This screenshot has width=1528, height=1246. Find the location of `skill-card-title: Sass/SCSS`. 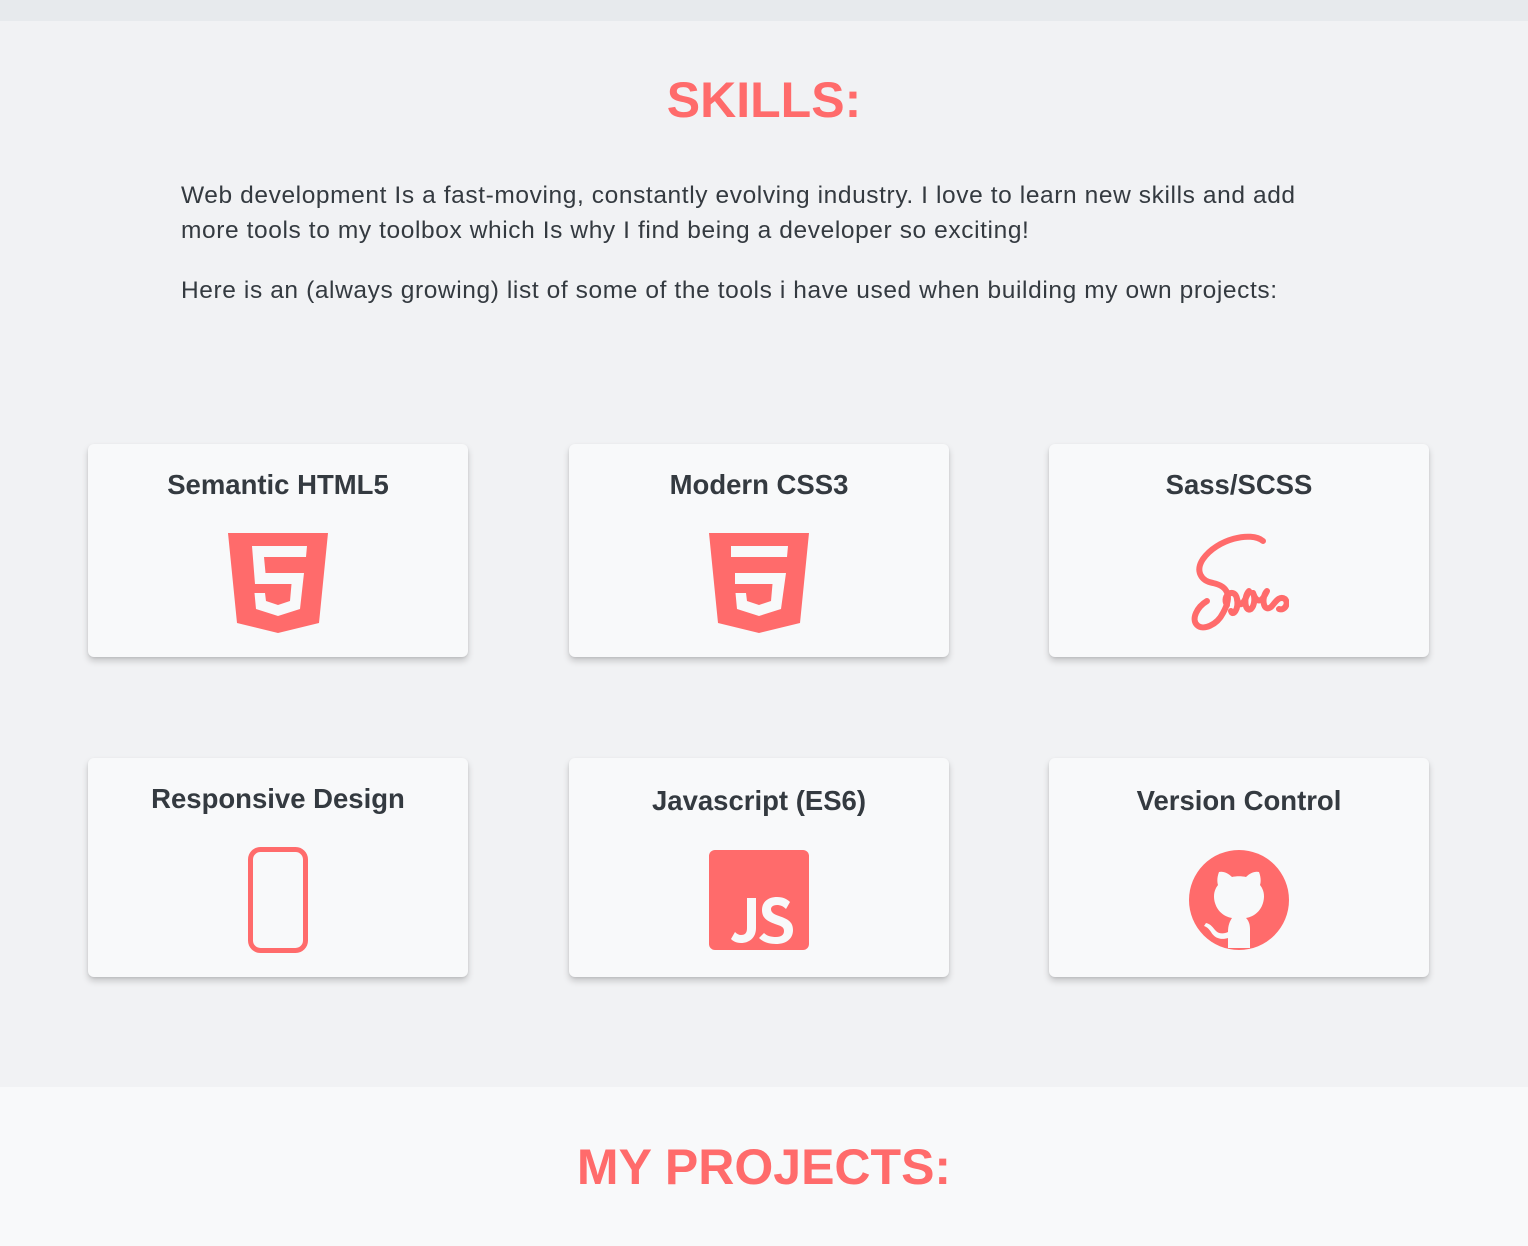

skill-card-title: Sass/SCSS is located at coordinates (1239, 484).